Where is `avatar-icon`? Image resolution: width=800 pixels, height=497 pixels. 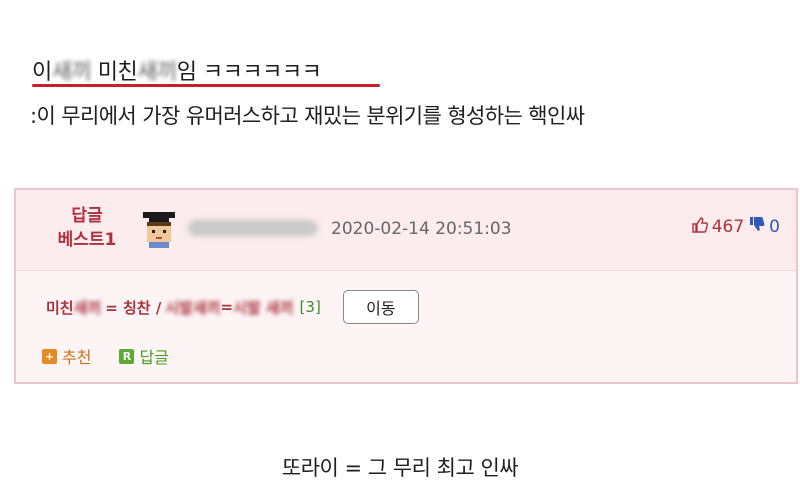
avatar-icon is located at coordinates (159, 230).